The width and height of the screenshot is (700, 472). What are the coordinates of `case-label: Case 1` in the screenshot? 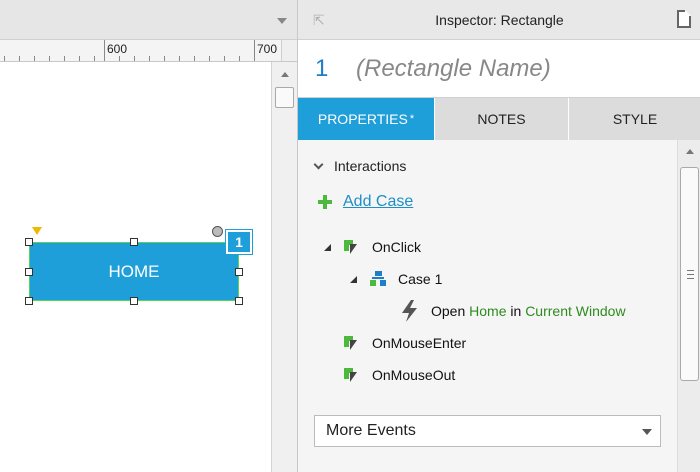 It's located at (420, 279).